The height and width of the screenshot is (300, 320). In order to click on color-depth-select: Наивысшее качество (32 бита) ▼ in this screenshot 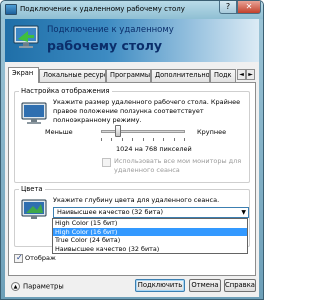, I will do `click(151, 212)`.